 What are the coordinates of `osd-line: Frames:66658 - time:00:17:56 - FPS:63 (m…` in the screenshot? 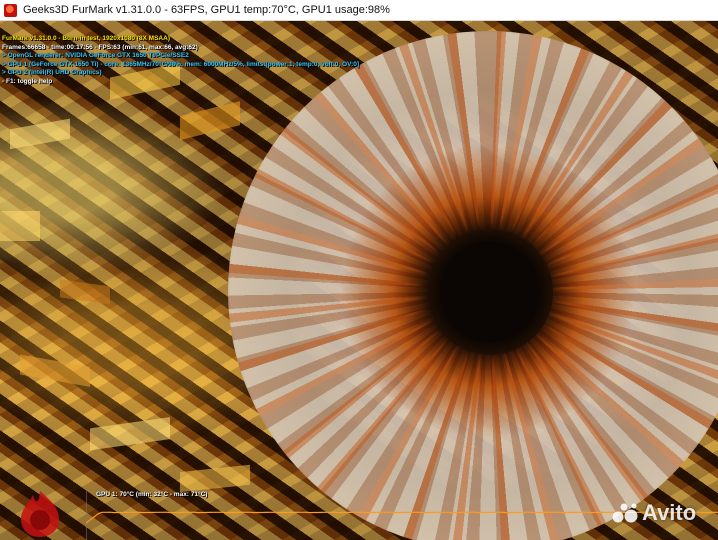 It's located at (100, 47).